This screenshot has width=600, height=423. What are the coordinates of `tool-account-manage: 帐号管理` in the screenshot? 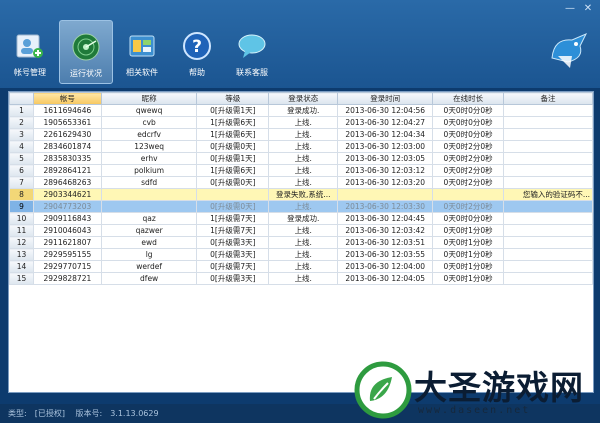 It's located at (30, 51).